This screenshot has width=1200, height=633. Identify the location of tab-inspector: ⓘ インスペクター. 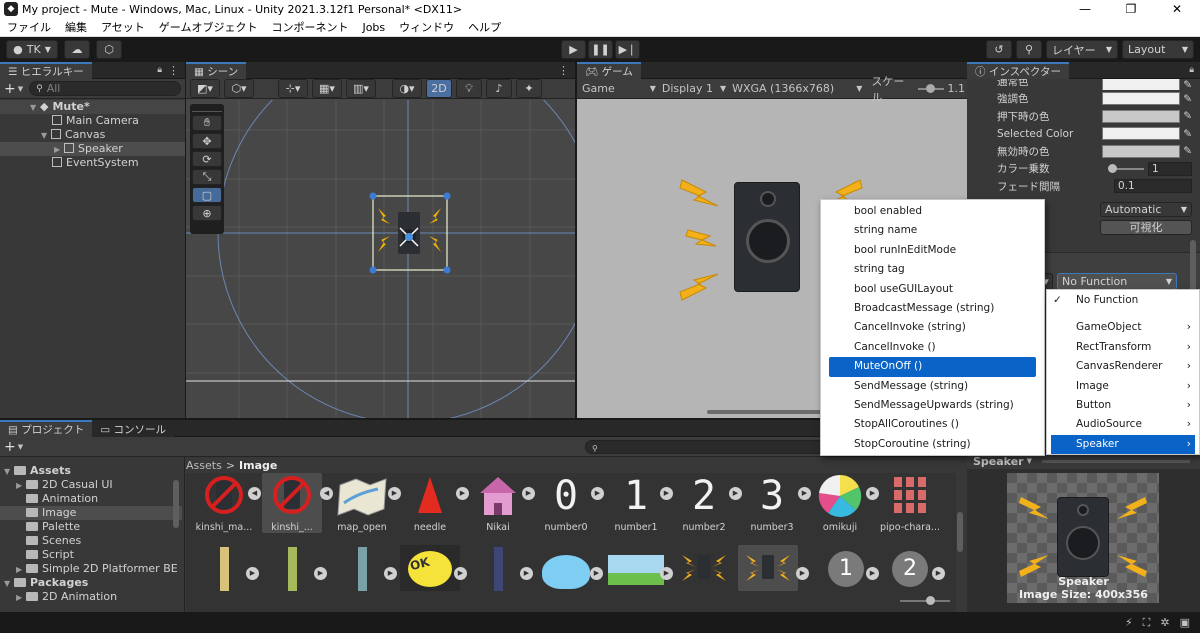
(1018, 70).